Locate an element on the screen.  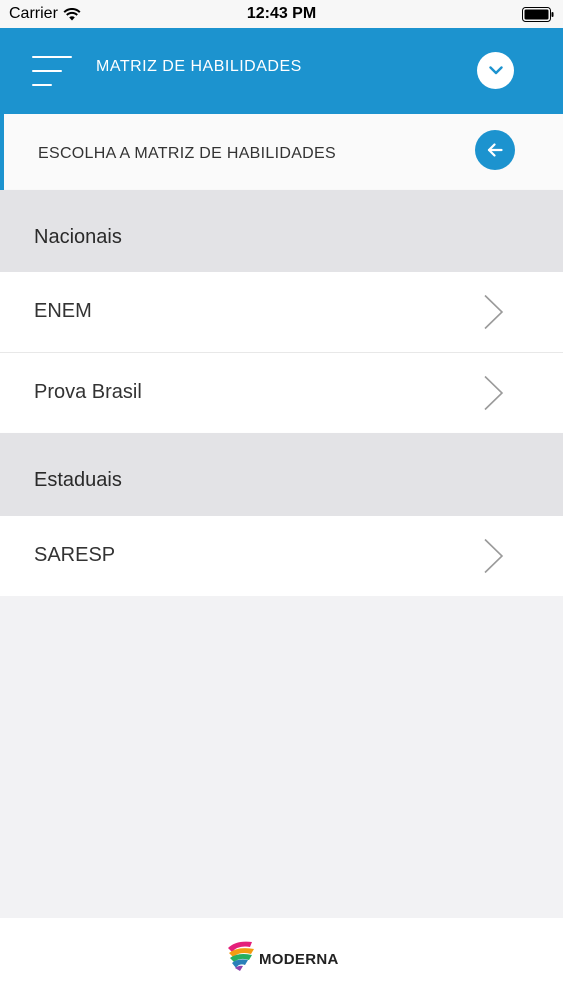
list-item-label: Prova Brasil is located at coordinates (88, 392).